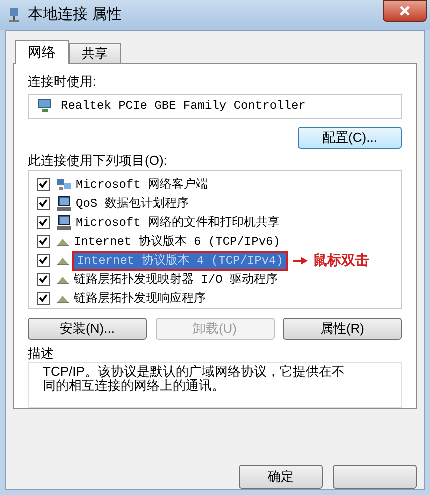 This screenshot has height=495, width=430. I want to click on network-client-icon, so click(64, 185).